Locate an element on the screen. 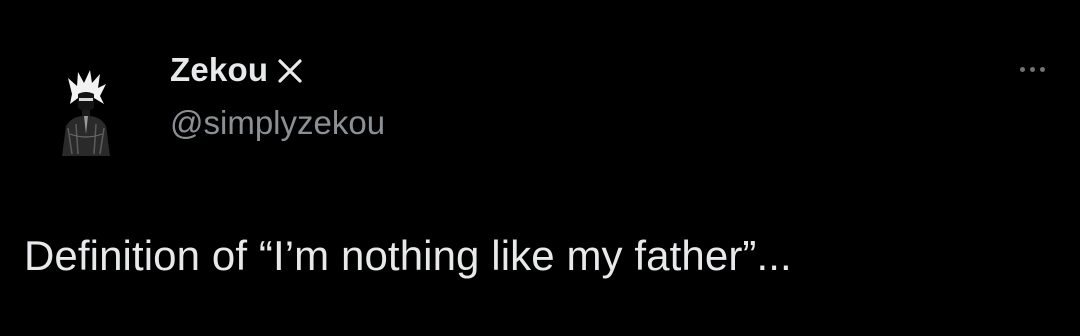 The width and height of the screenshot is (1080, 336). avatar is located at coordinates (86, 112).